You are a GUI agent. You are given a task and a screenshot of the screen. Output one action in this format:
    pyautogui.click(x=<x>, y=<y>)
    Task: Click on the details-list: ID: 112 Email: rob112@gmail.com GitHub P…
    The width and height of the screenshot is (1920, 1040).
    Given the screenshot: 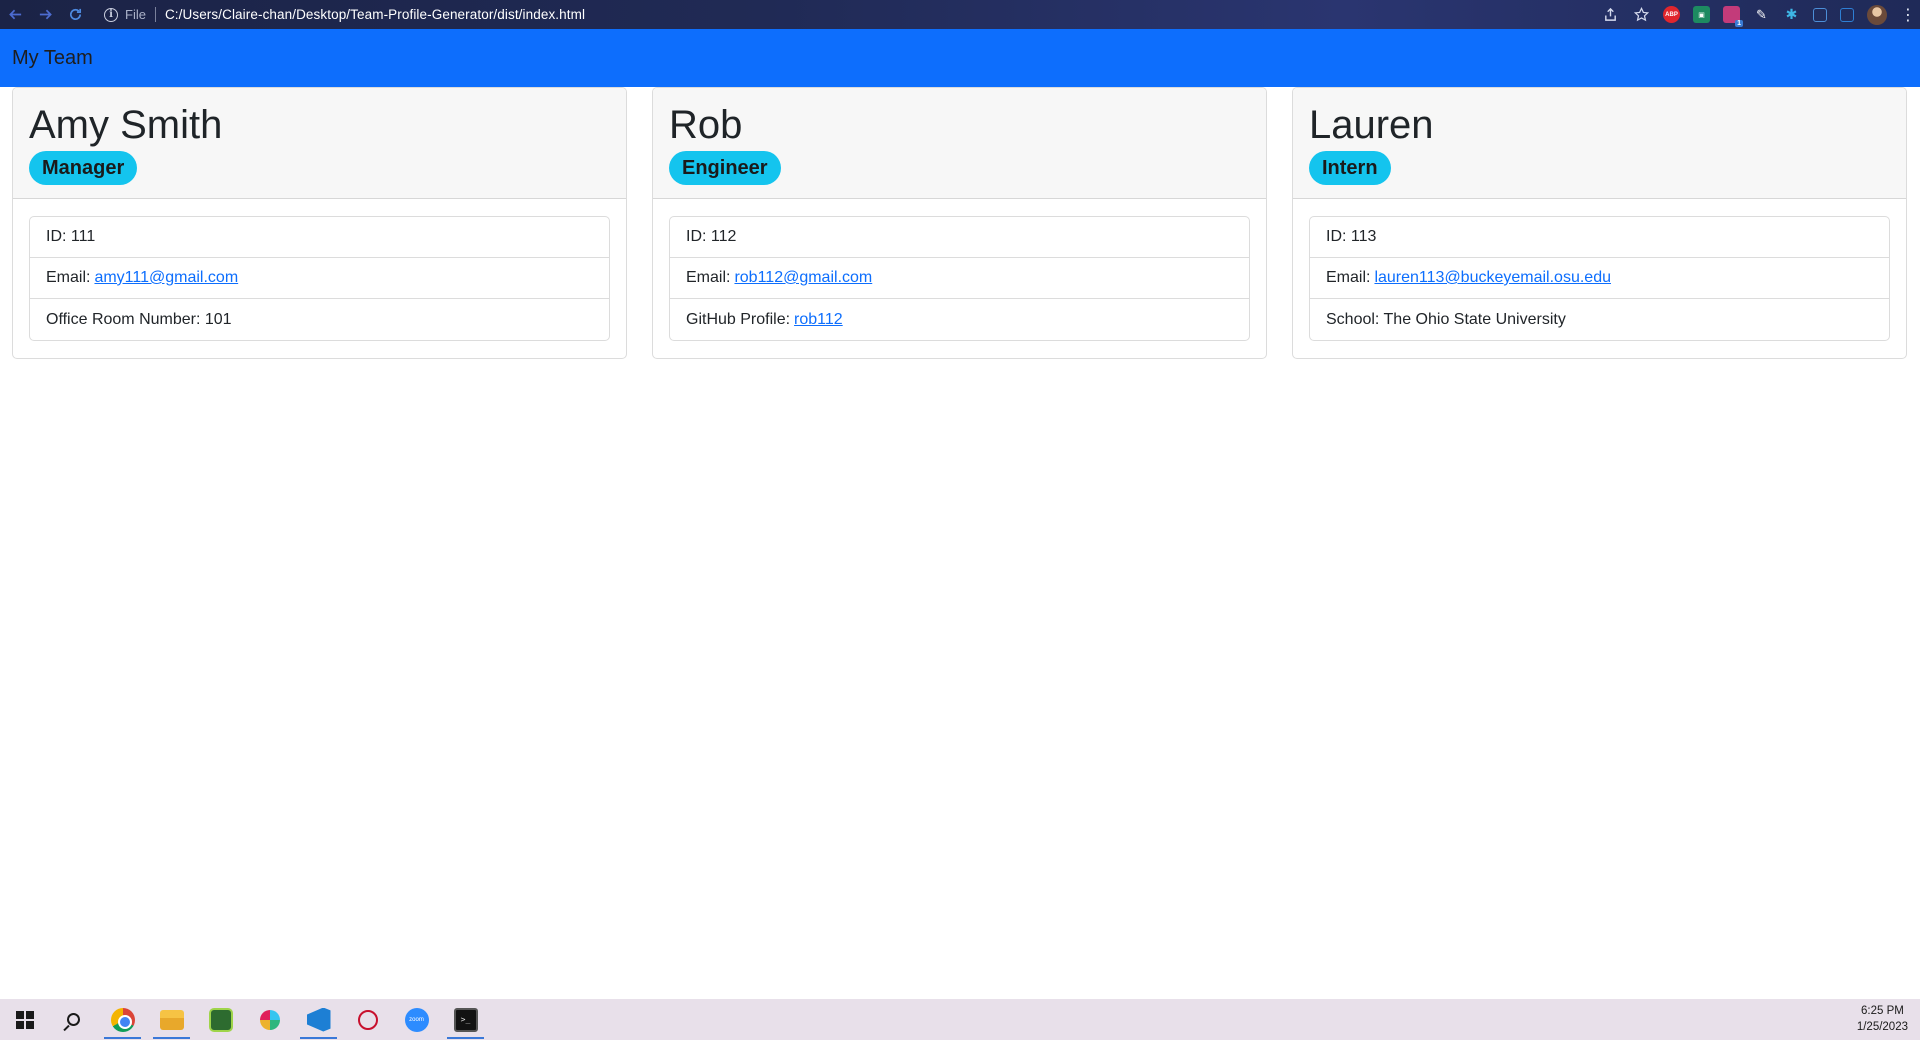 What is the action you would take?
    pyautogui.click(x=959, y=278)
    